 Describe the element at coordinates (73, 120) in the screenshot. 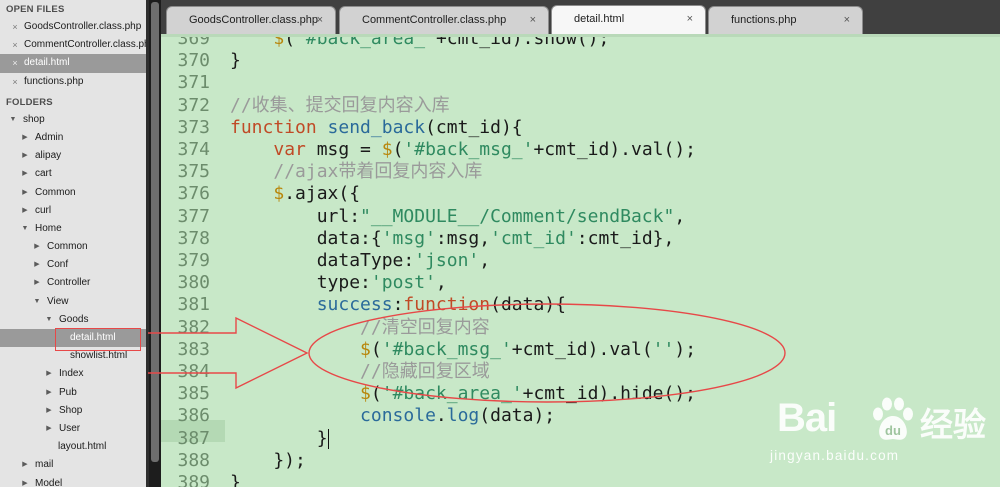

I see `folder-item: ▼ shop` at that location.